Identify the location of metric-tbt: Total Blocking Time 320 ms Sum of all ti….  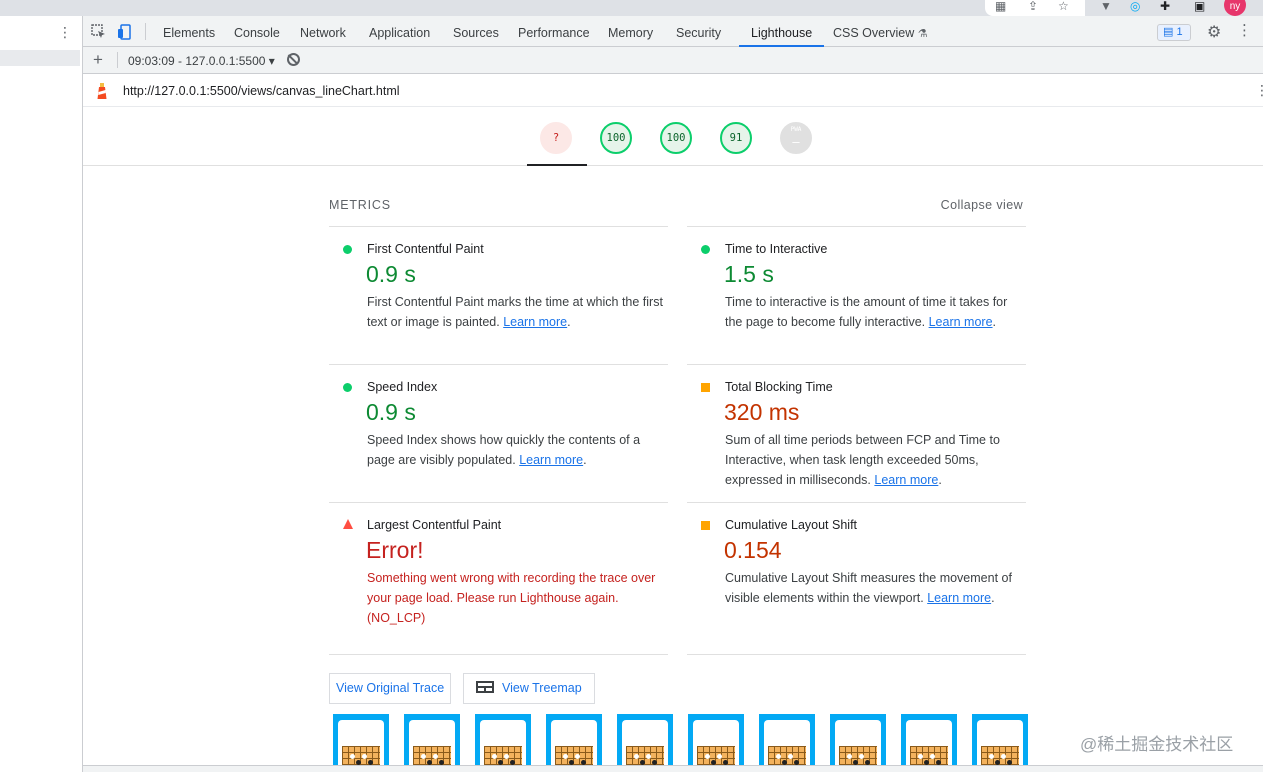
(856, 433).